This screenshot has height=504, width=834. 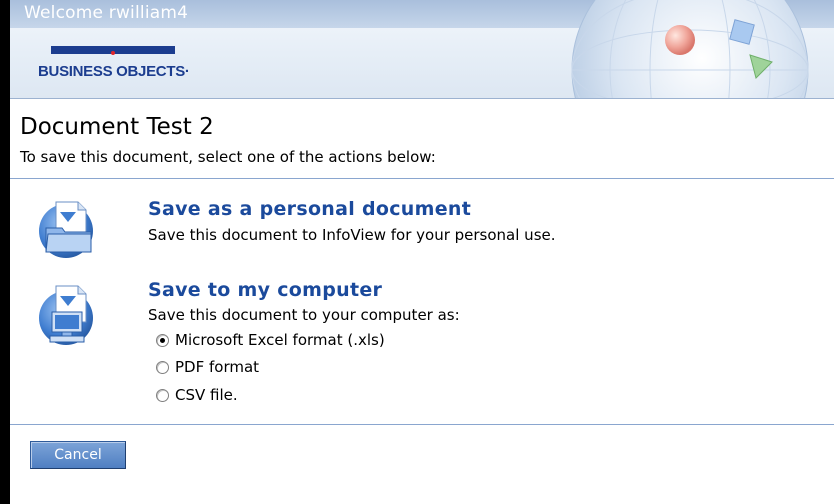 I want to click on format-label-csv: CSV file., so click(x=206, y=395).